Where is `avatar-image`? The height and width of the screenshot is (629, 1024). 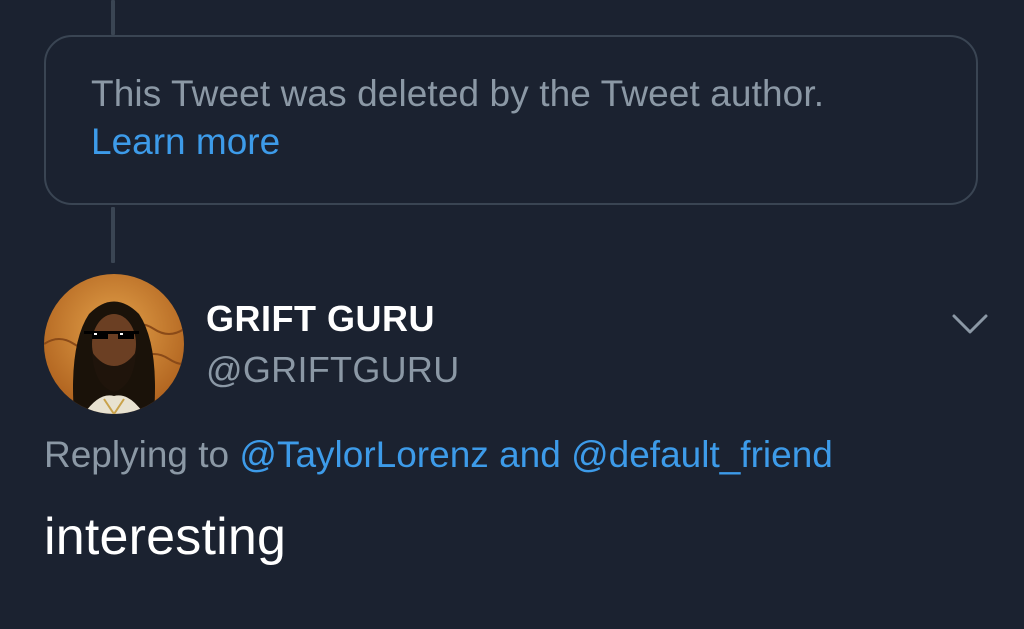
avatar-image is located at coordinates (114, 344).